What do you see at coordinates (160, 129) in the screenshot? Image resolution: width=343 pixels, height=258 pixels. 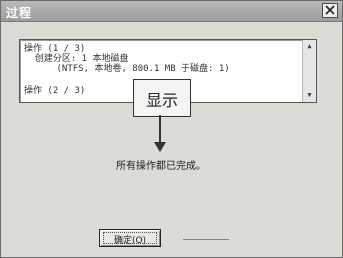 I see `down-arrow-icon` at bounding box center [160, 129].